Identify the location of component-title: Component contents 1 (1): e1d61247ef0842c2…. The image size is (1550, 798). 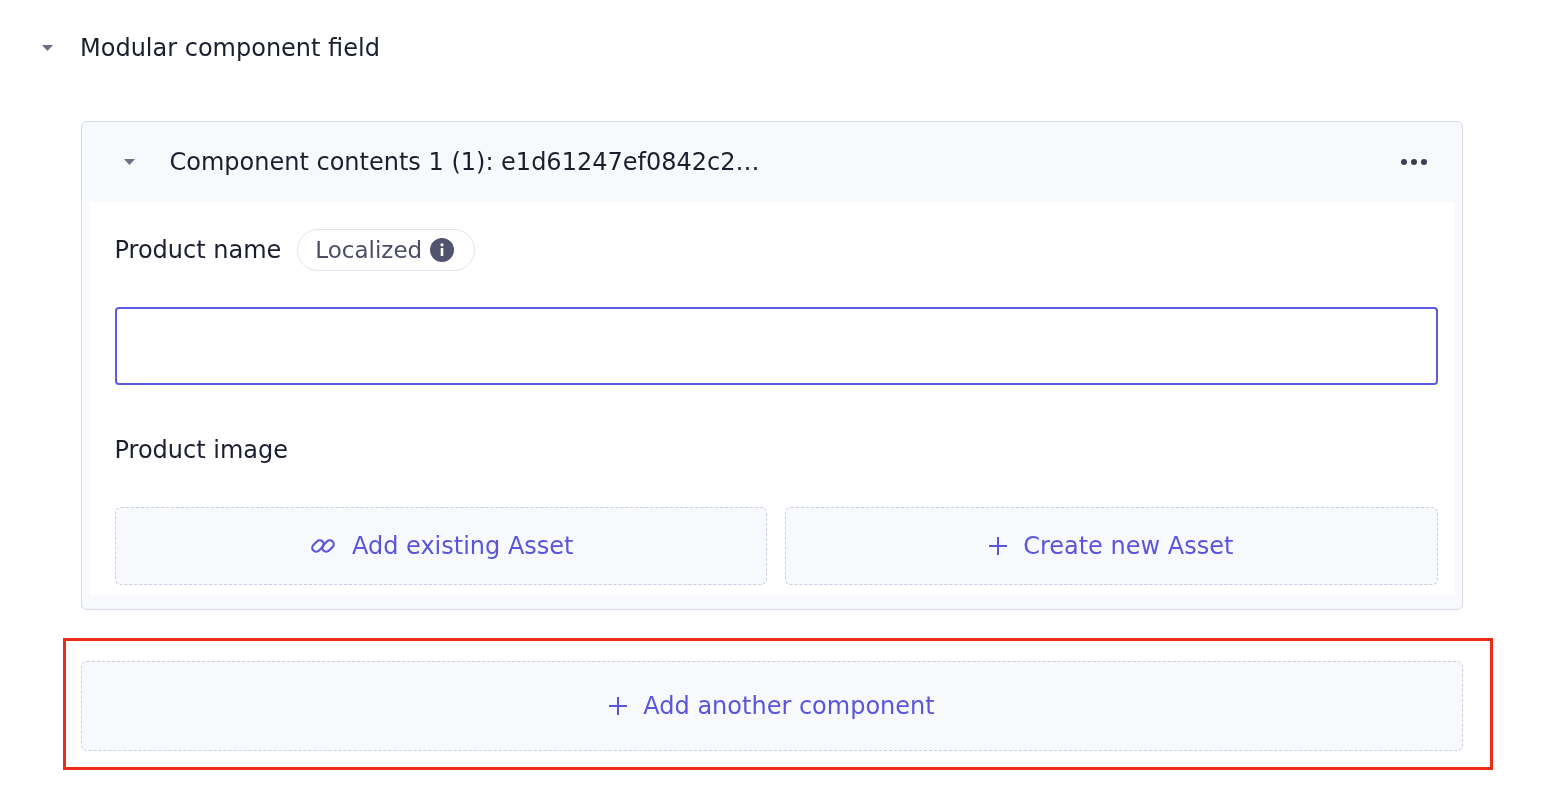
(464, 162).